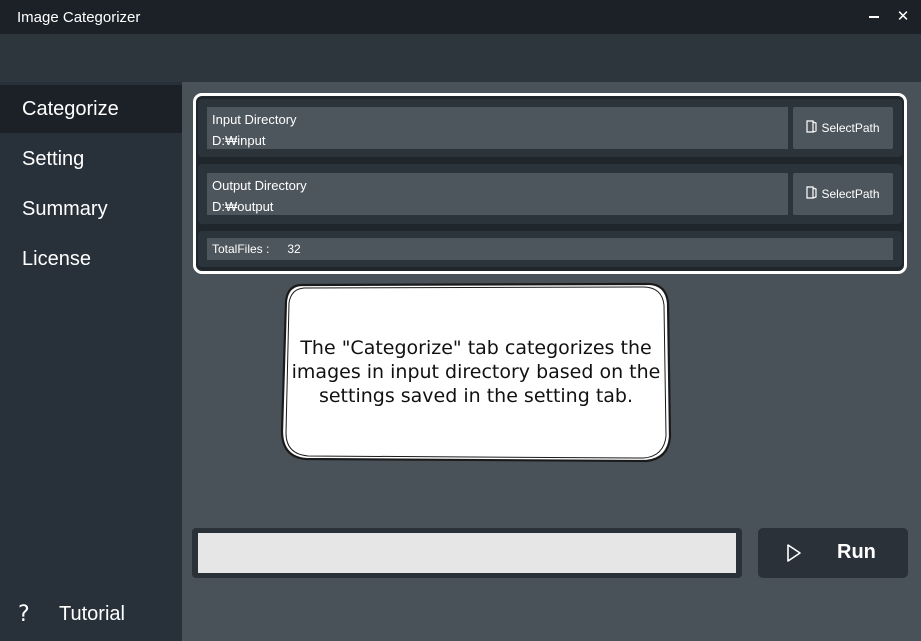  Describe the element at coordinates (79, 17) in the screenshot. I see `window-title: Image Categorizer` at that location.